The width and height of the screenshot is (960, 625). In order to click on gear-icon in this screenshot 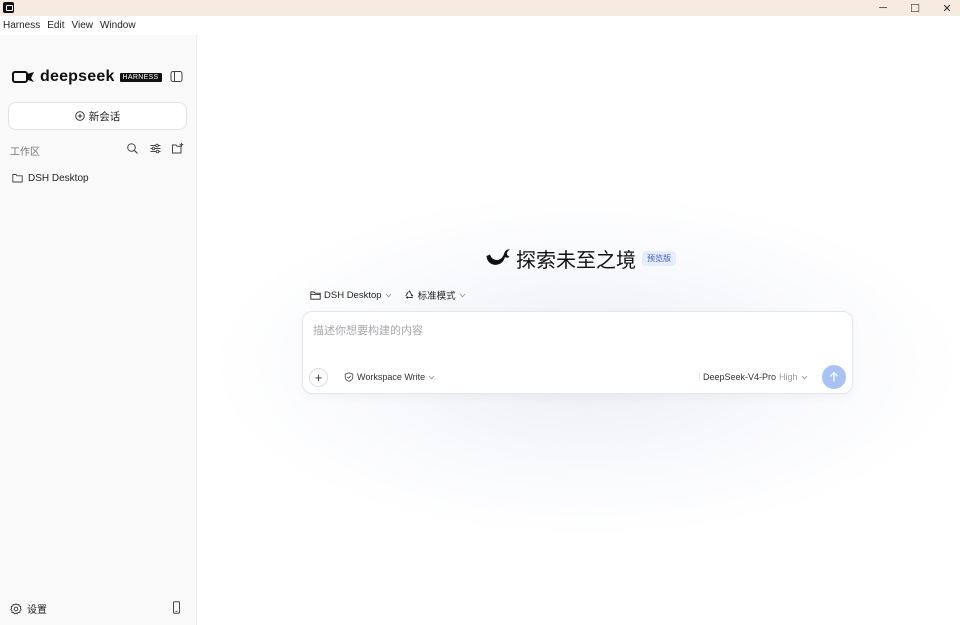, I will do `click(16, 608)`.